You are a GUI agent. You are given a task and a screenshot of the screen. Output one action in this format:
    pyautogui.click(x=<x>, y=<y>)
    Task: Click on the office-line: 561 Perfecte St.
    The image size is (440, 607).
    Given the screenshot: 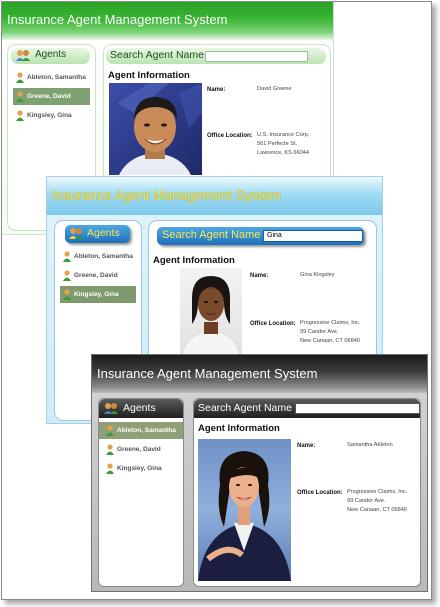 What is the action you would take?
    pyautogui.click(x=277, y=144)
    